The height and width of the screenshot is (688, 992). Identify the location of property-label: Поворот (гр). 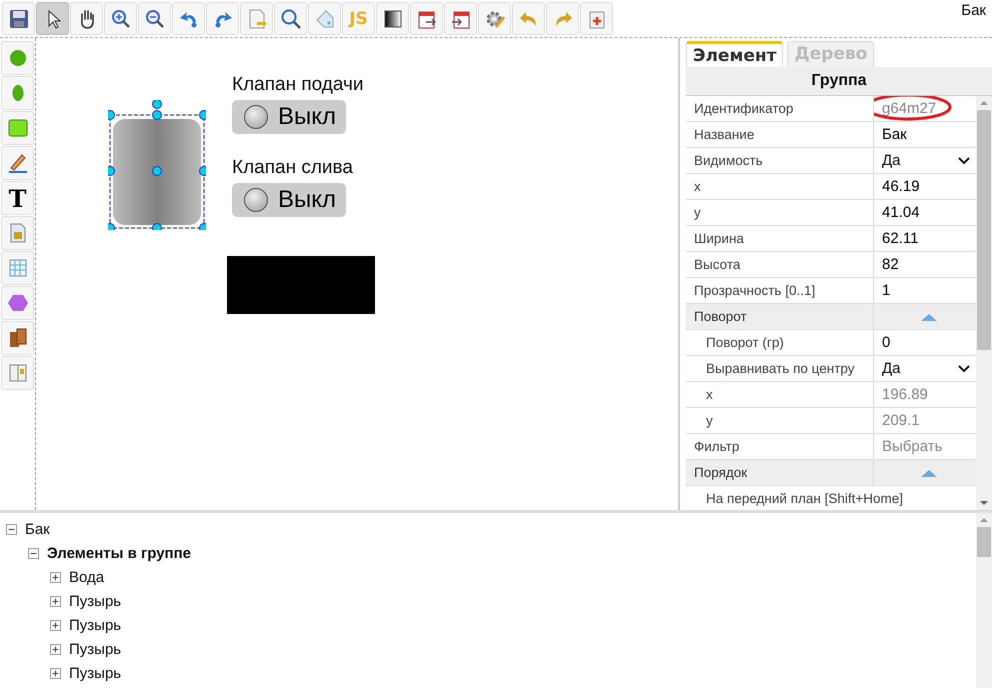
(780, 342).